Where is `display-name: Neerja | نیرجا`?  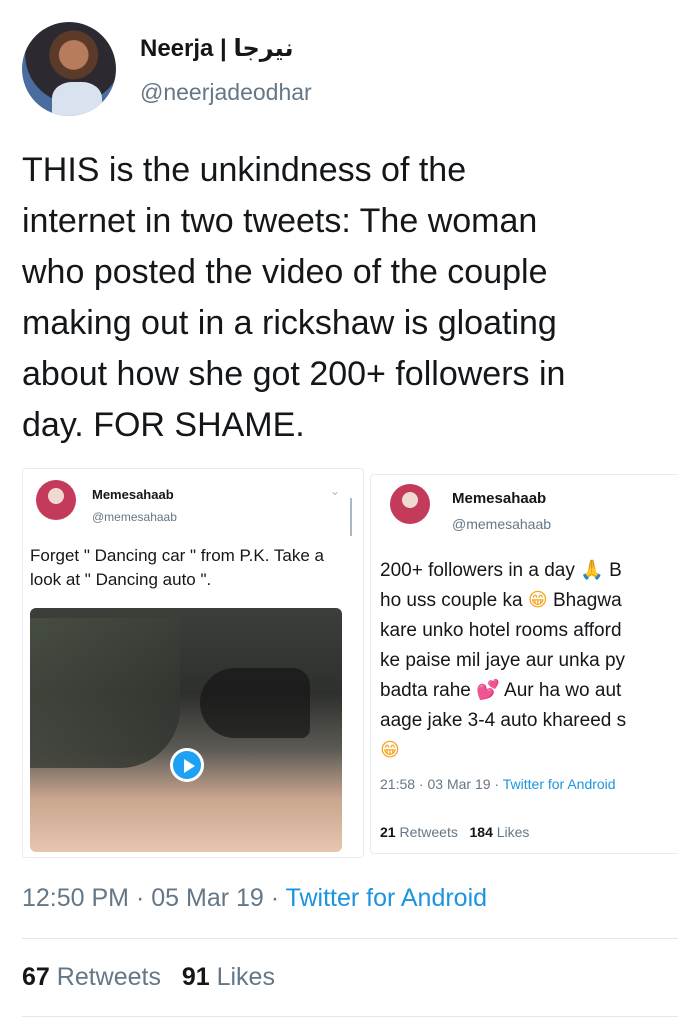 display-name: Neerja | نیرجا is located at coordinates (216, 48).